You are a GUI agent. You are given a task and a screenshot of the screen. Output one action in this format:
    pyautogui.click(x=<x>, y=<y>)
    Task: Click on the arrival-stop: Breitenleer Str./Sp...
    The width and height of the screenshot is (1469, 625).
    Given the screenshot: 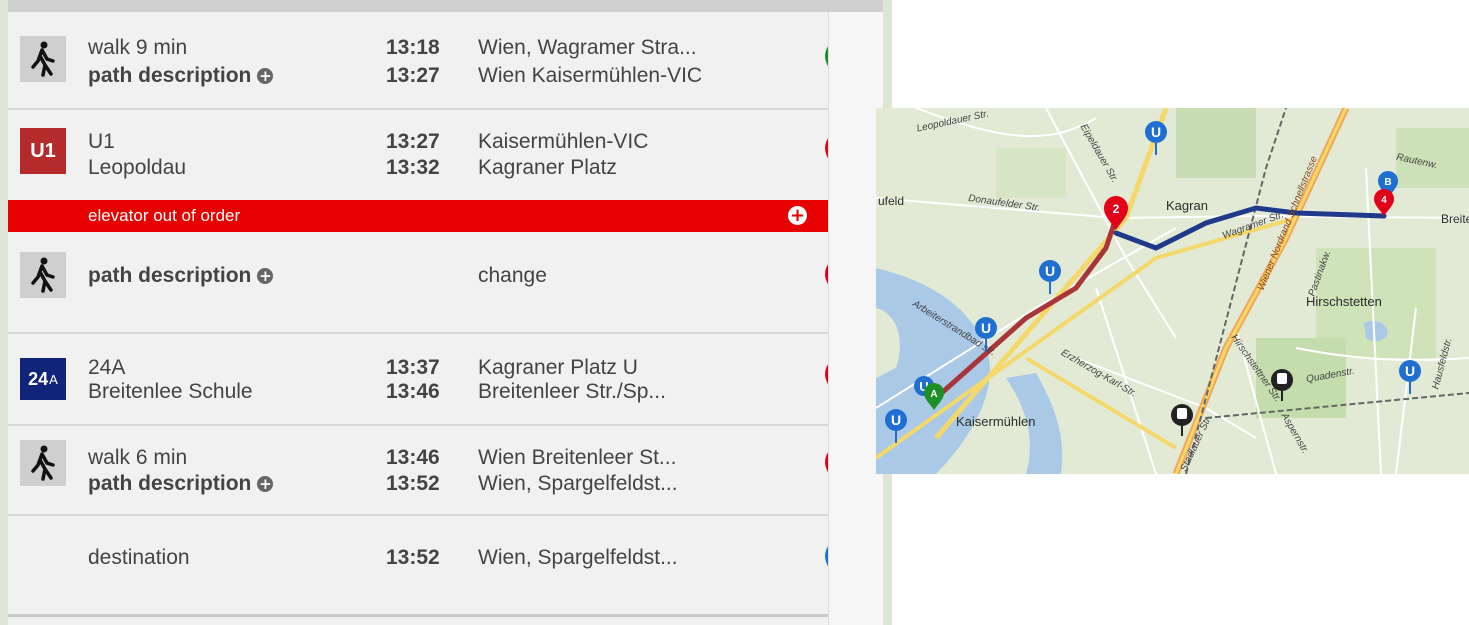 What is the action you would take?
    pyautogui.click(x=572, y=391)
    